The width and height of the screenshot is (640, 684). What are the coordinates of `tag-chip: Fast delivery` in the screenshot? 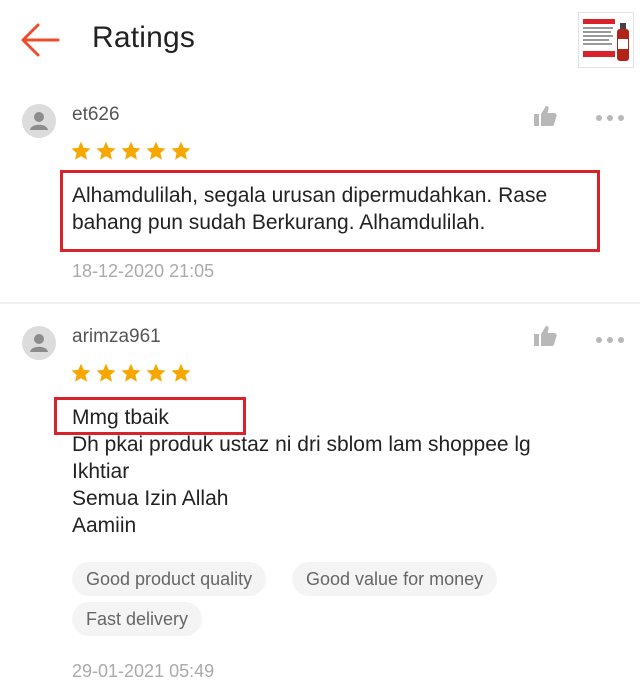 It's located at (137, 619).